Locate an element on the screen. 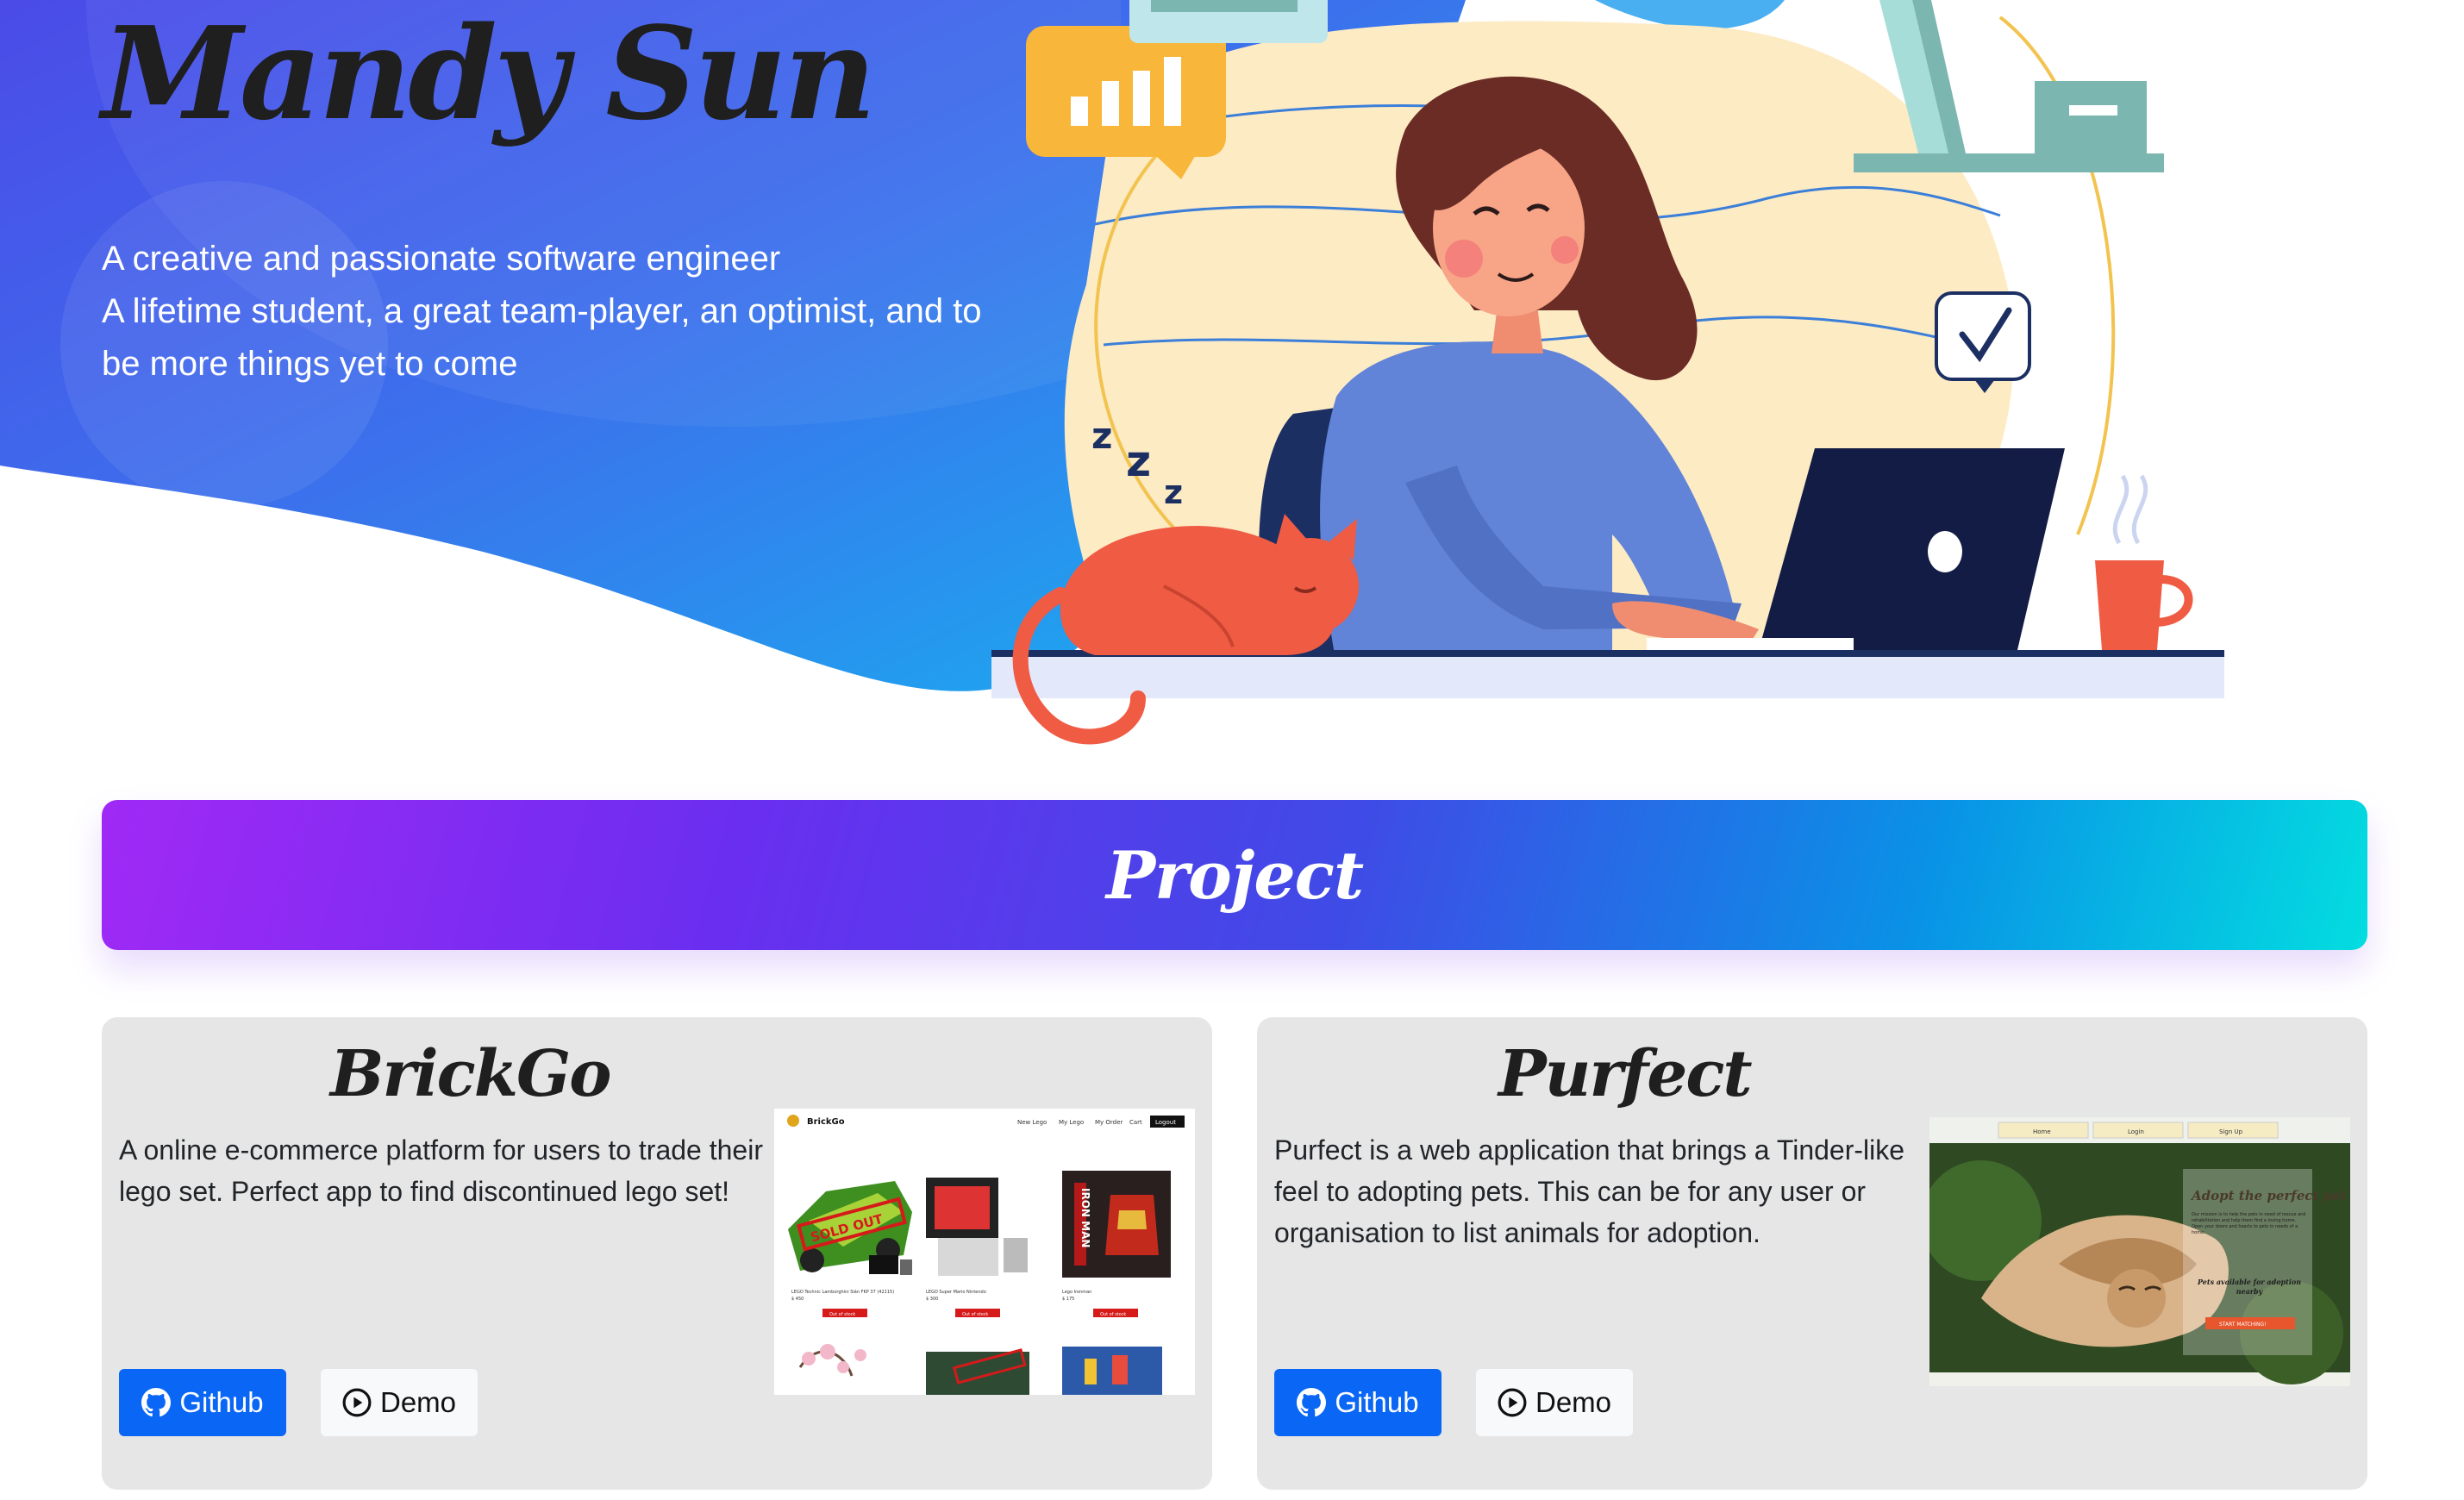  brickgo-nav-order: My Order is located at coordinates (1109, 1122).